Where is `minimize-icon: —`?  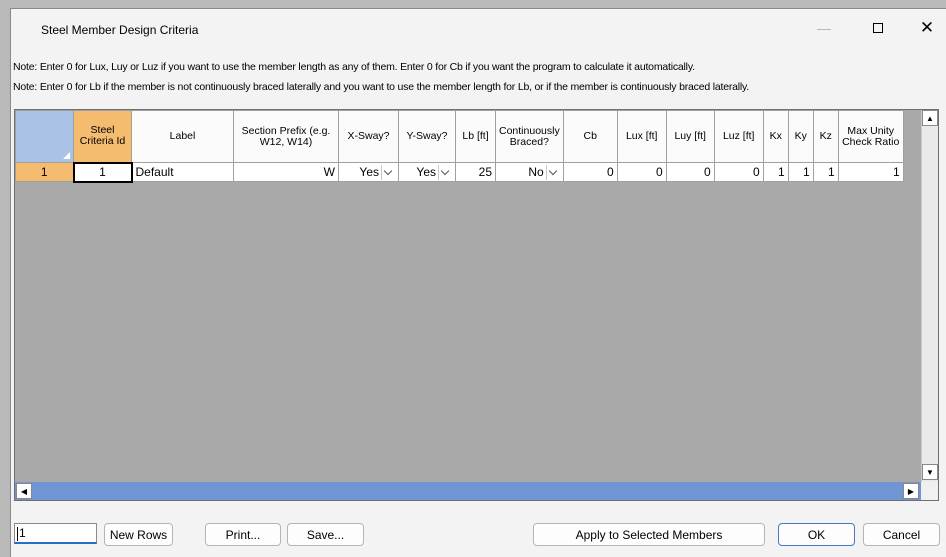
minimize-icon: — is located at coordinates (824, 28).